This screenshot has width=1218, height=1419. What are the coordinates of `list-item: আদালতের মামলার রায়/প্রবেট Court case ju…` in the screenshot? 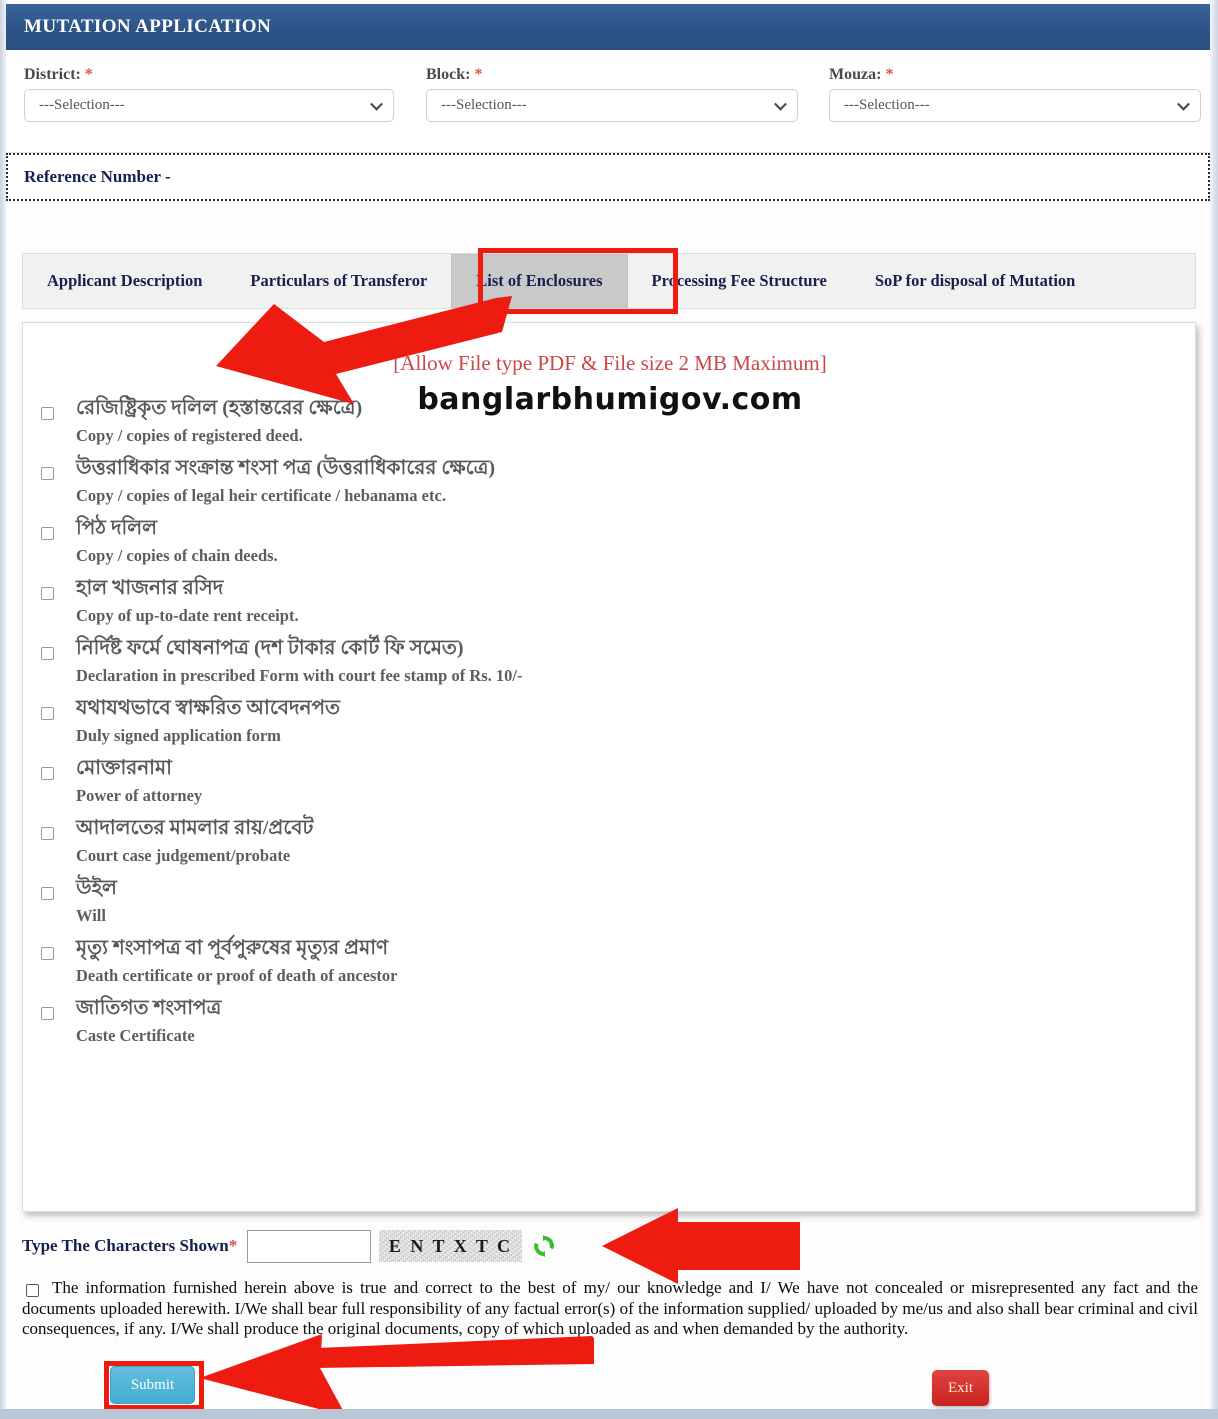 It's located at (610, 840).